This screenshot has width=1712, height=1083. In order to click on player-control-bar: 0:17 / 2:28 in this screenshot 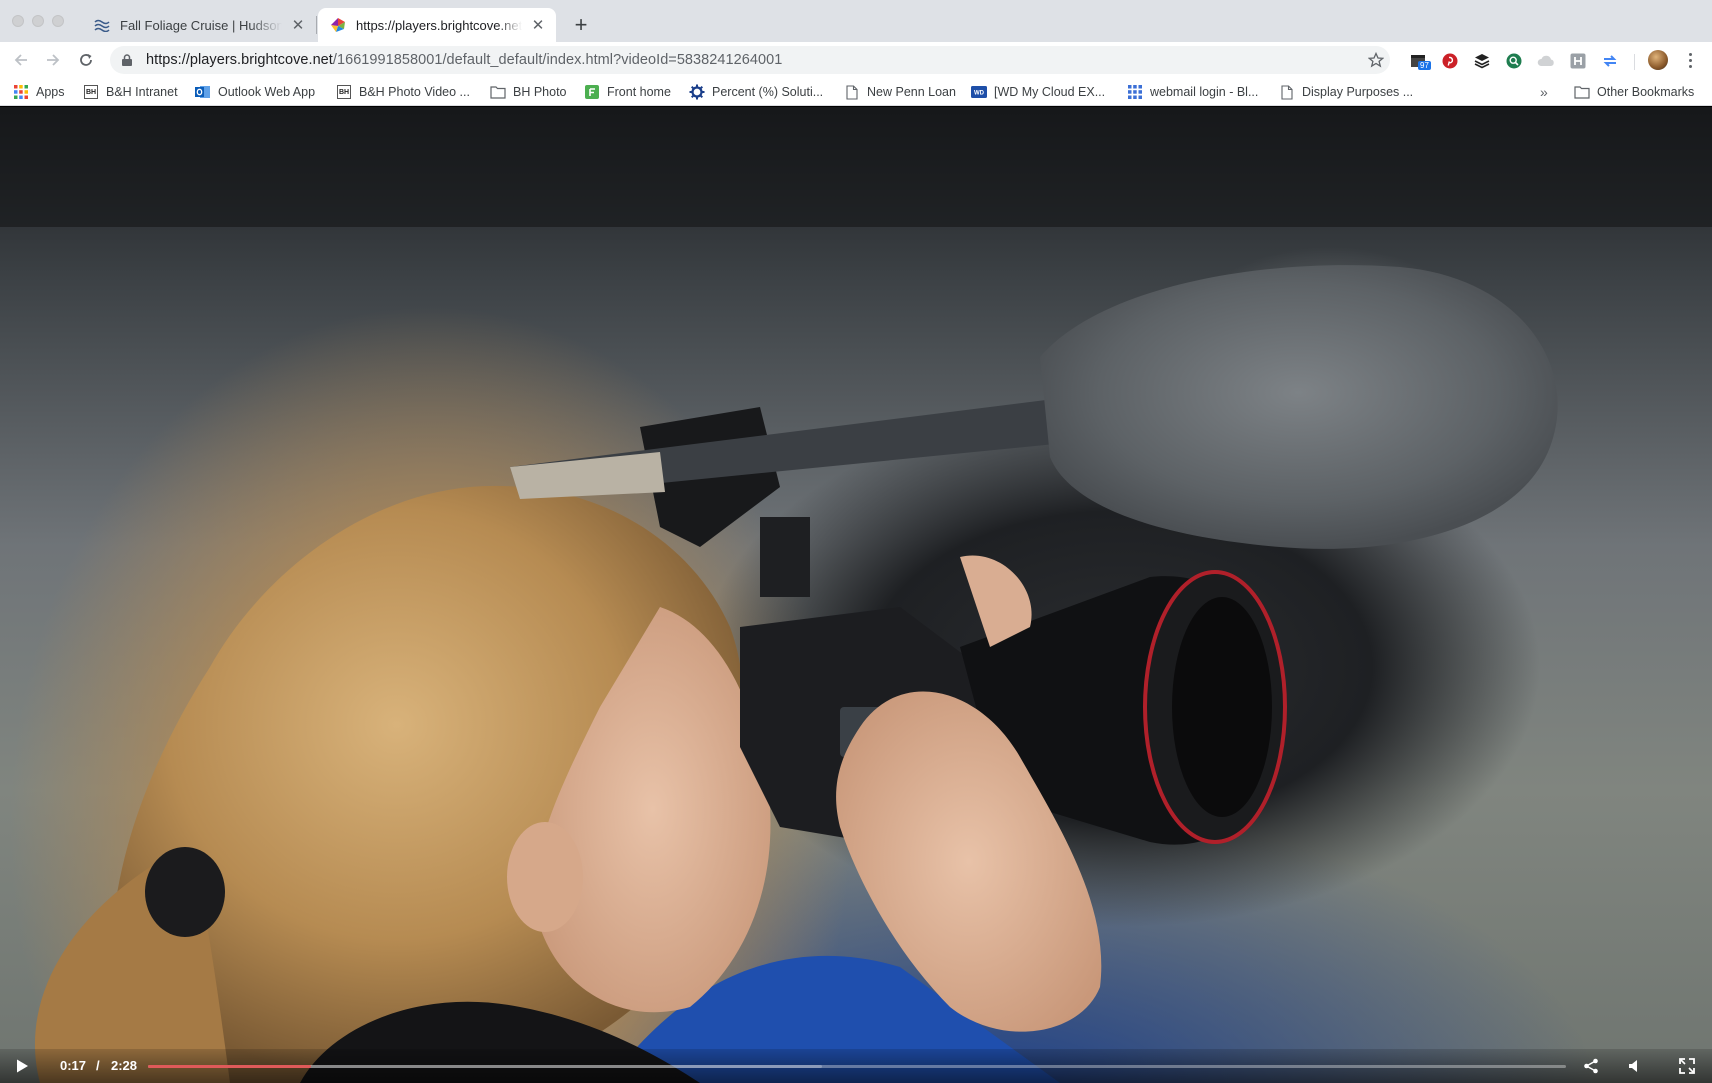, I will do `click(856, 1066)`.